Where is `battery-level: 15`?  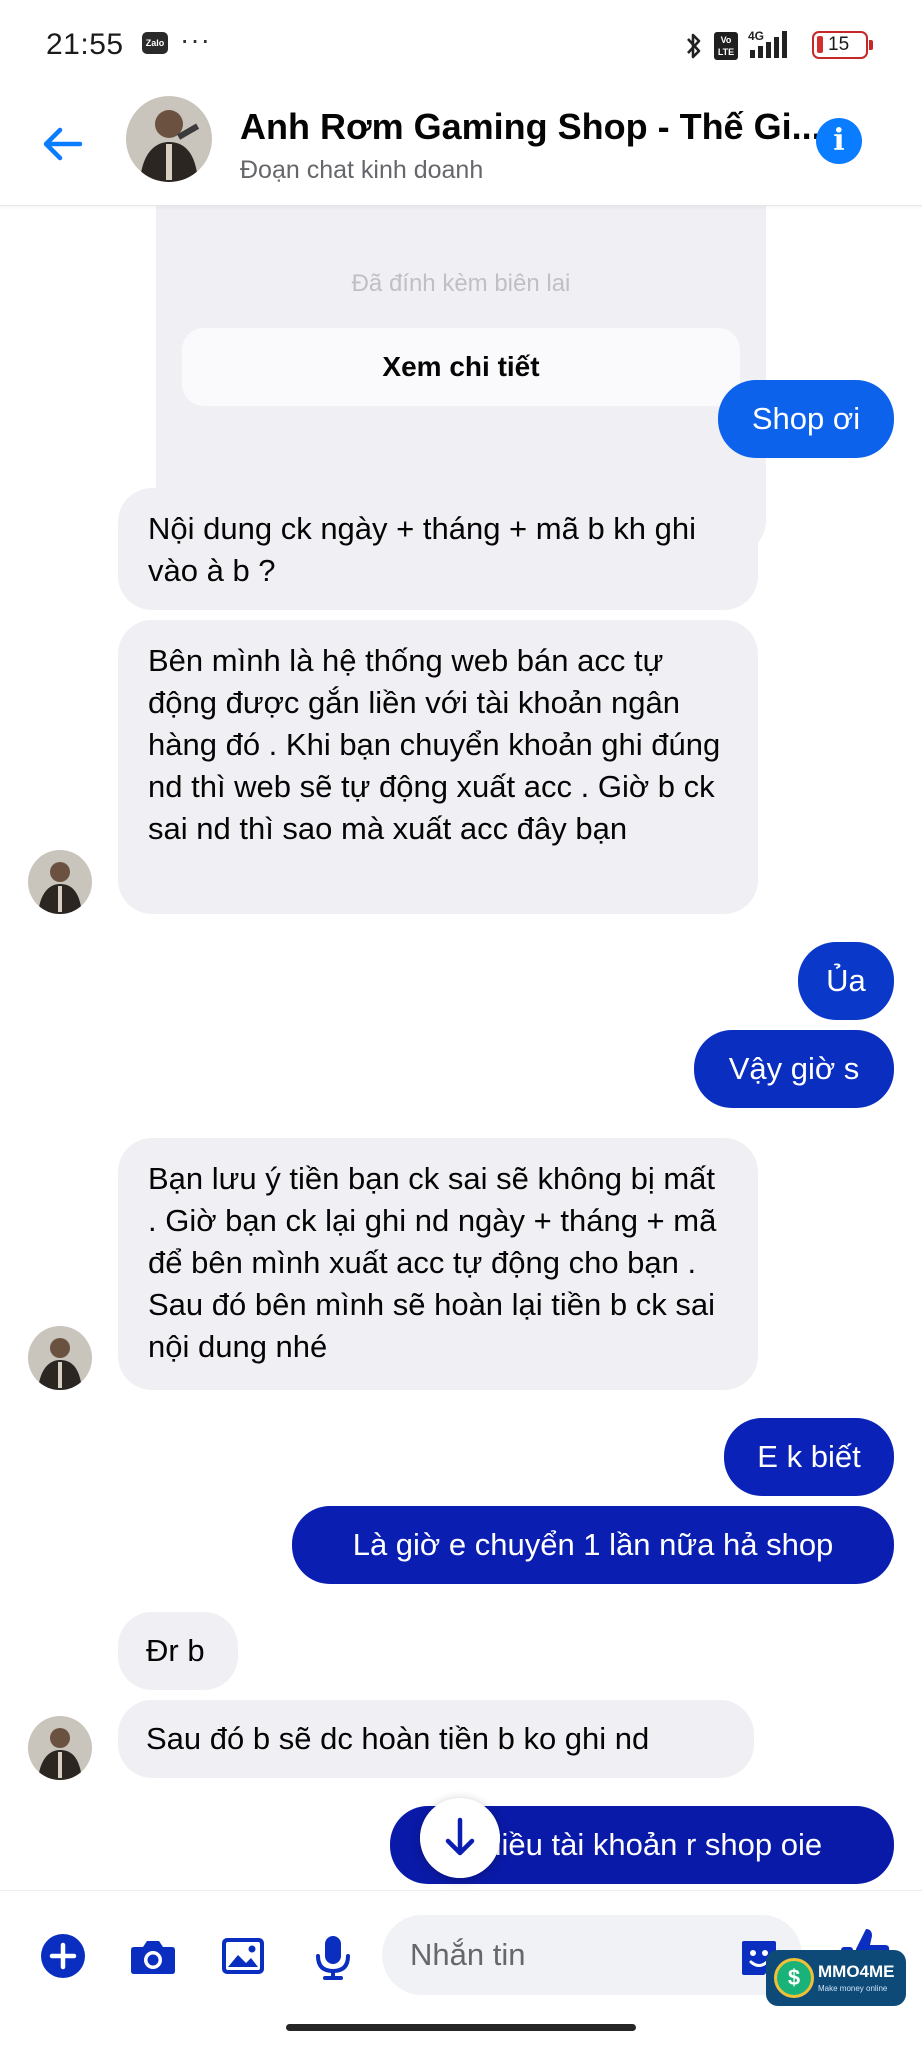
battery-level: 15 is located at coordinates (839, 44).